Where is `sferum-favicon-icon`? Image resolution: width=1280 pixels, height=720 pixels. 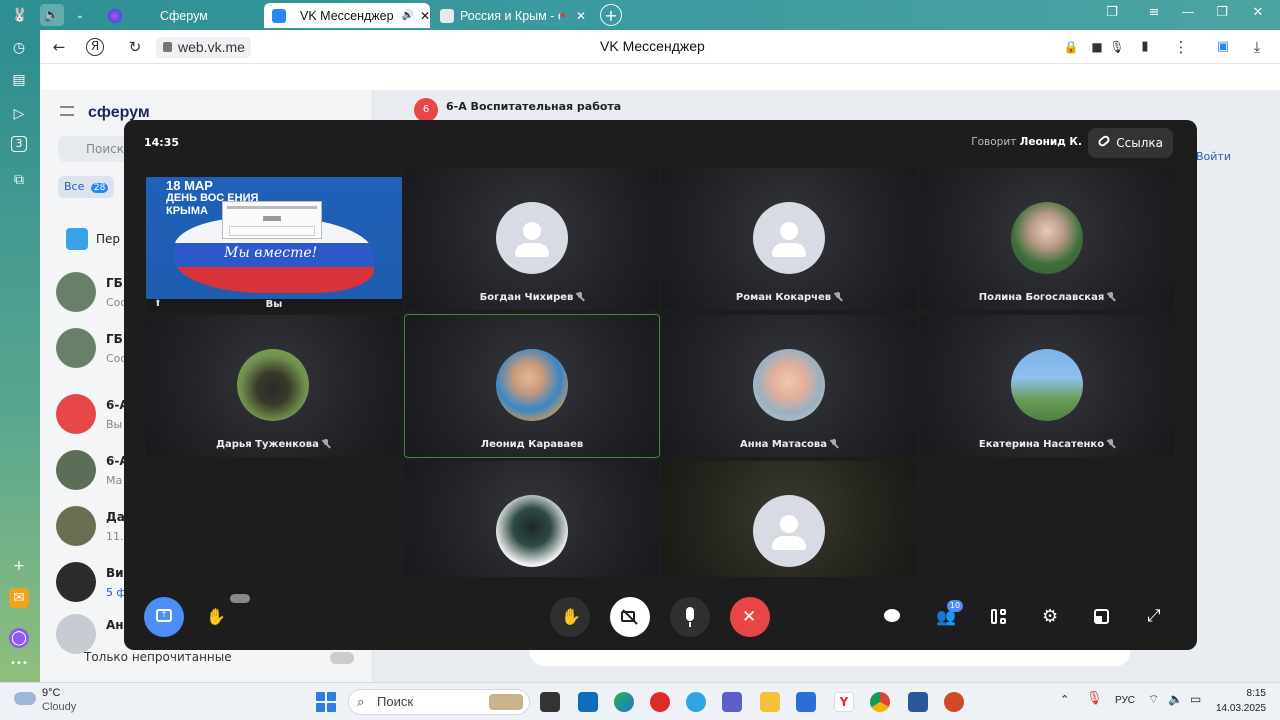
sferum-favicon-icon is located at coordinates (115, 15).